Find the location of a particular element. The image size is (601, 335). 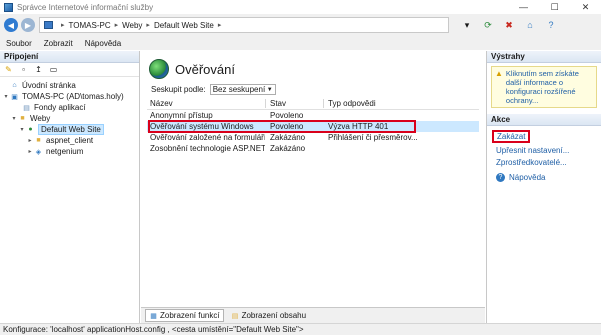

app-icon: ◈ is located at coordinates (38, 152).